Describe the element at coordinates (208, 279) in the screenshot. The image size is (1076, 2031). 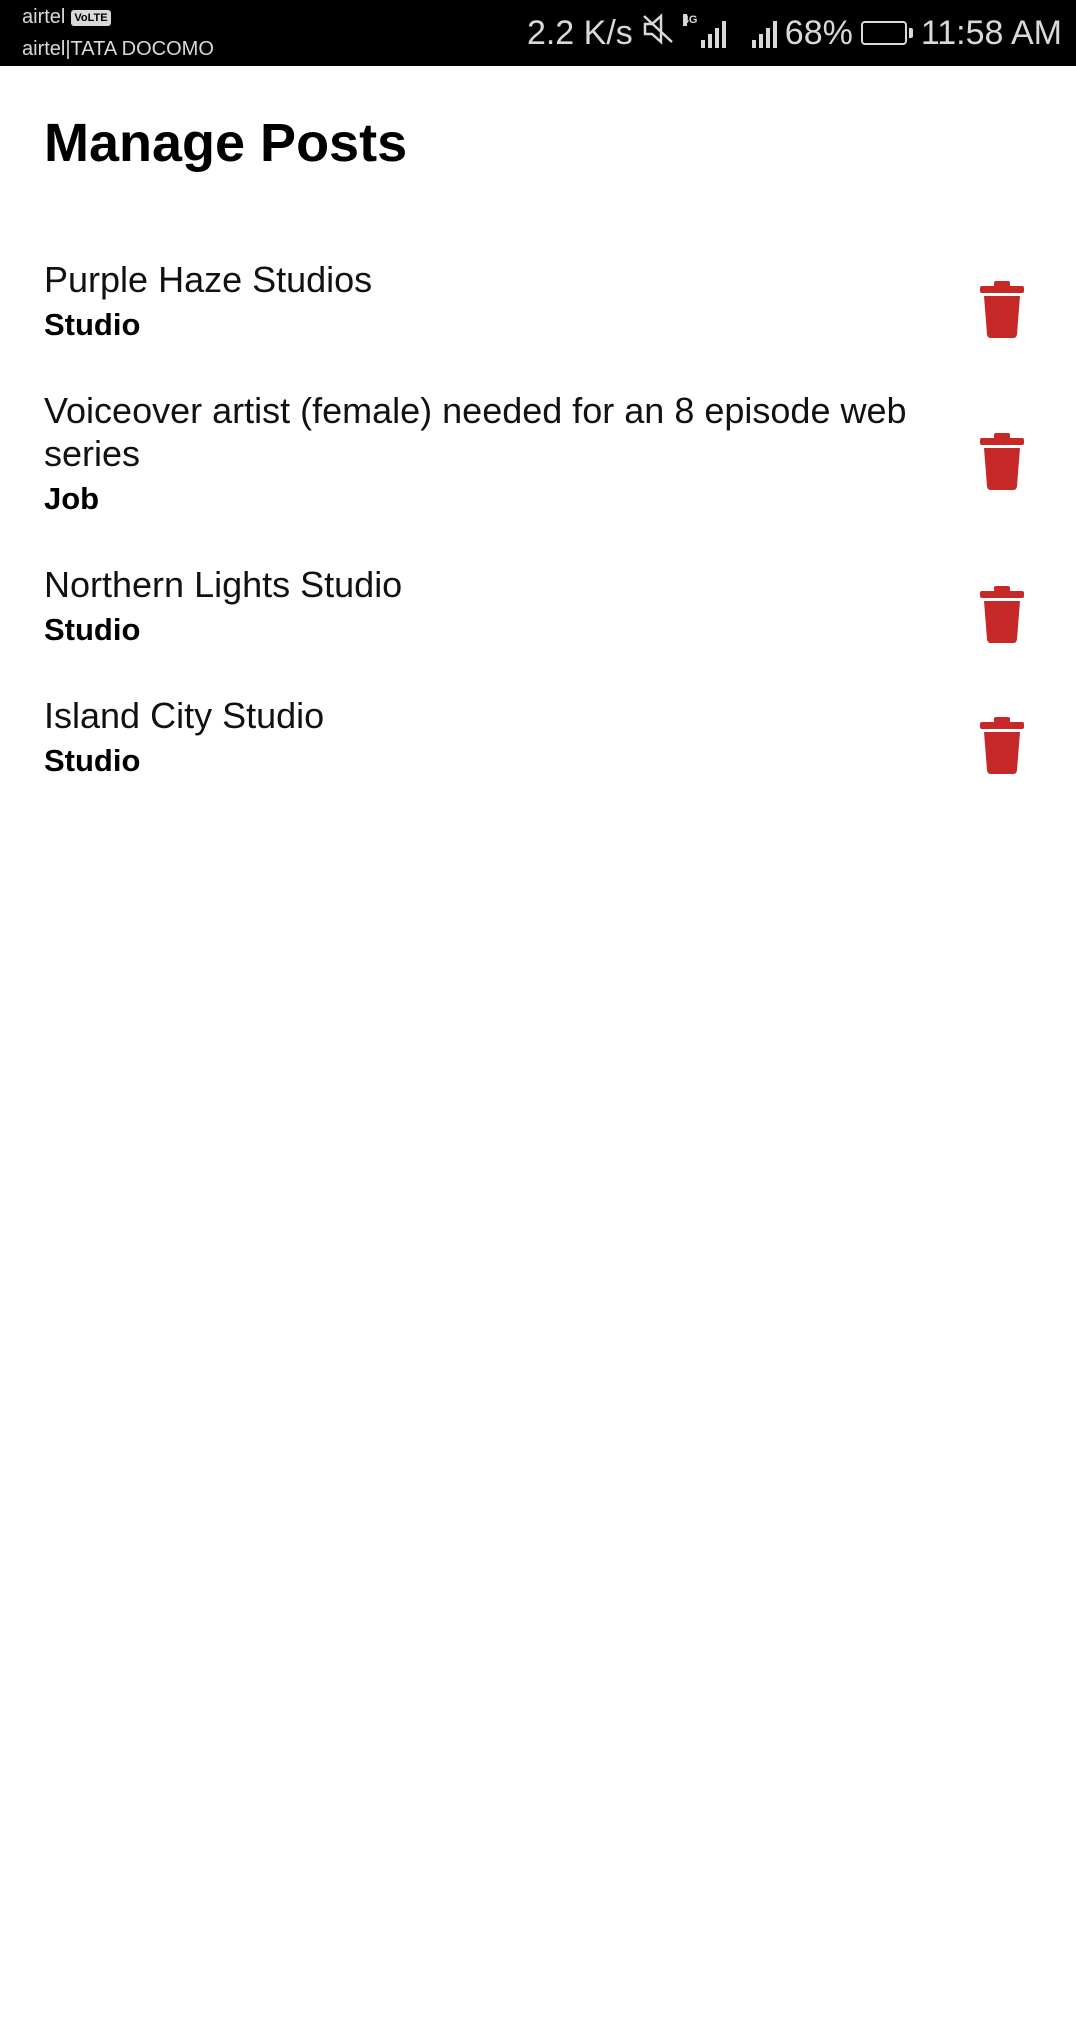
I see `post-title: Purple Haze Studios` at that location.